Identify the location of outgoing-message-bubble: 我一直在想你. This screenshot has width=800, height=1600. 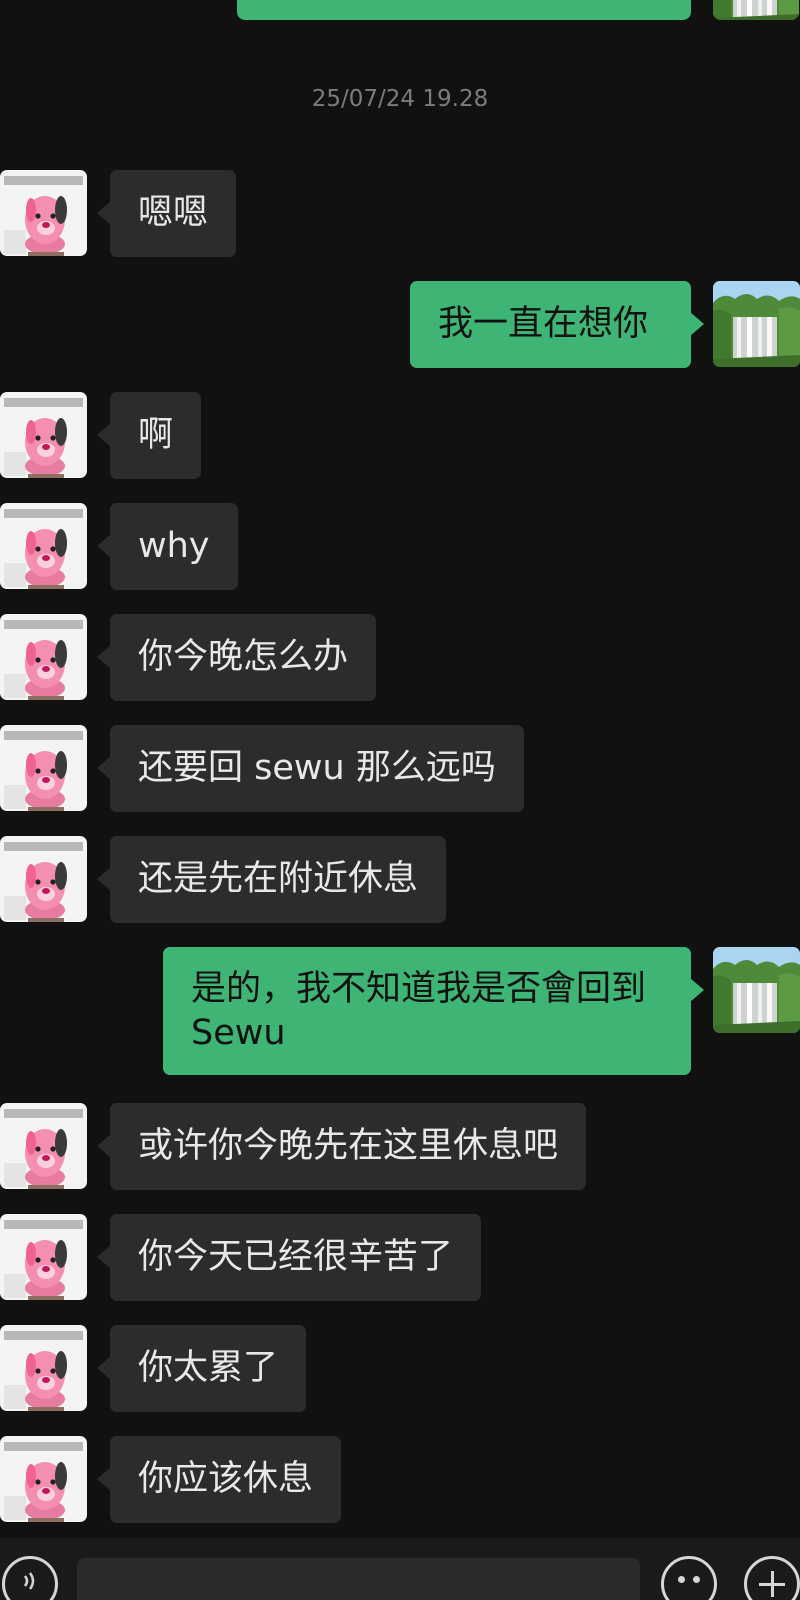
(557, 324).